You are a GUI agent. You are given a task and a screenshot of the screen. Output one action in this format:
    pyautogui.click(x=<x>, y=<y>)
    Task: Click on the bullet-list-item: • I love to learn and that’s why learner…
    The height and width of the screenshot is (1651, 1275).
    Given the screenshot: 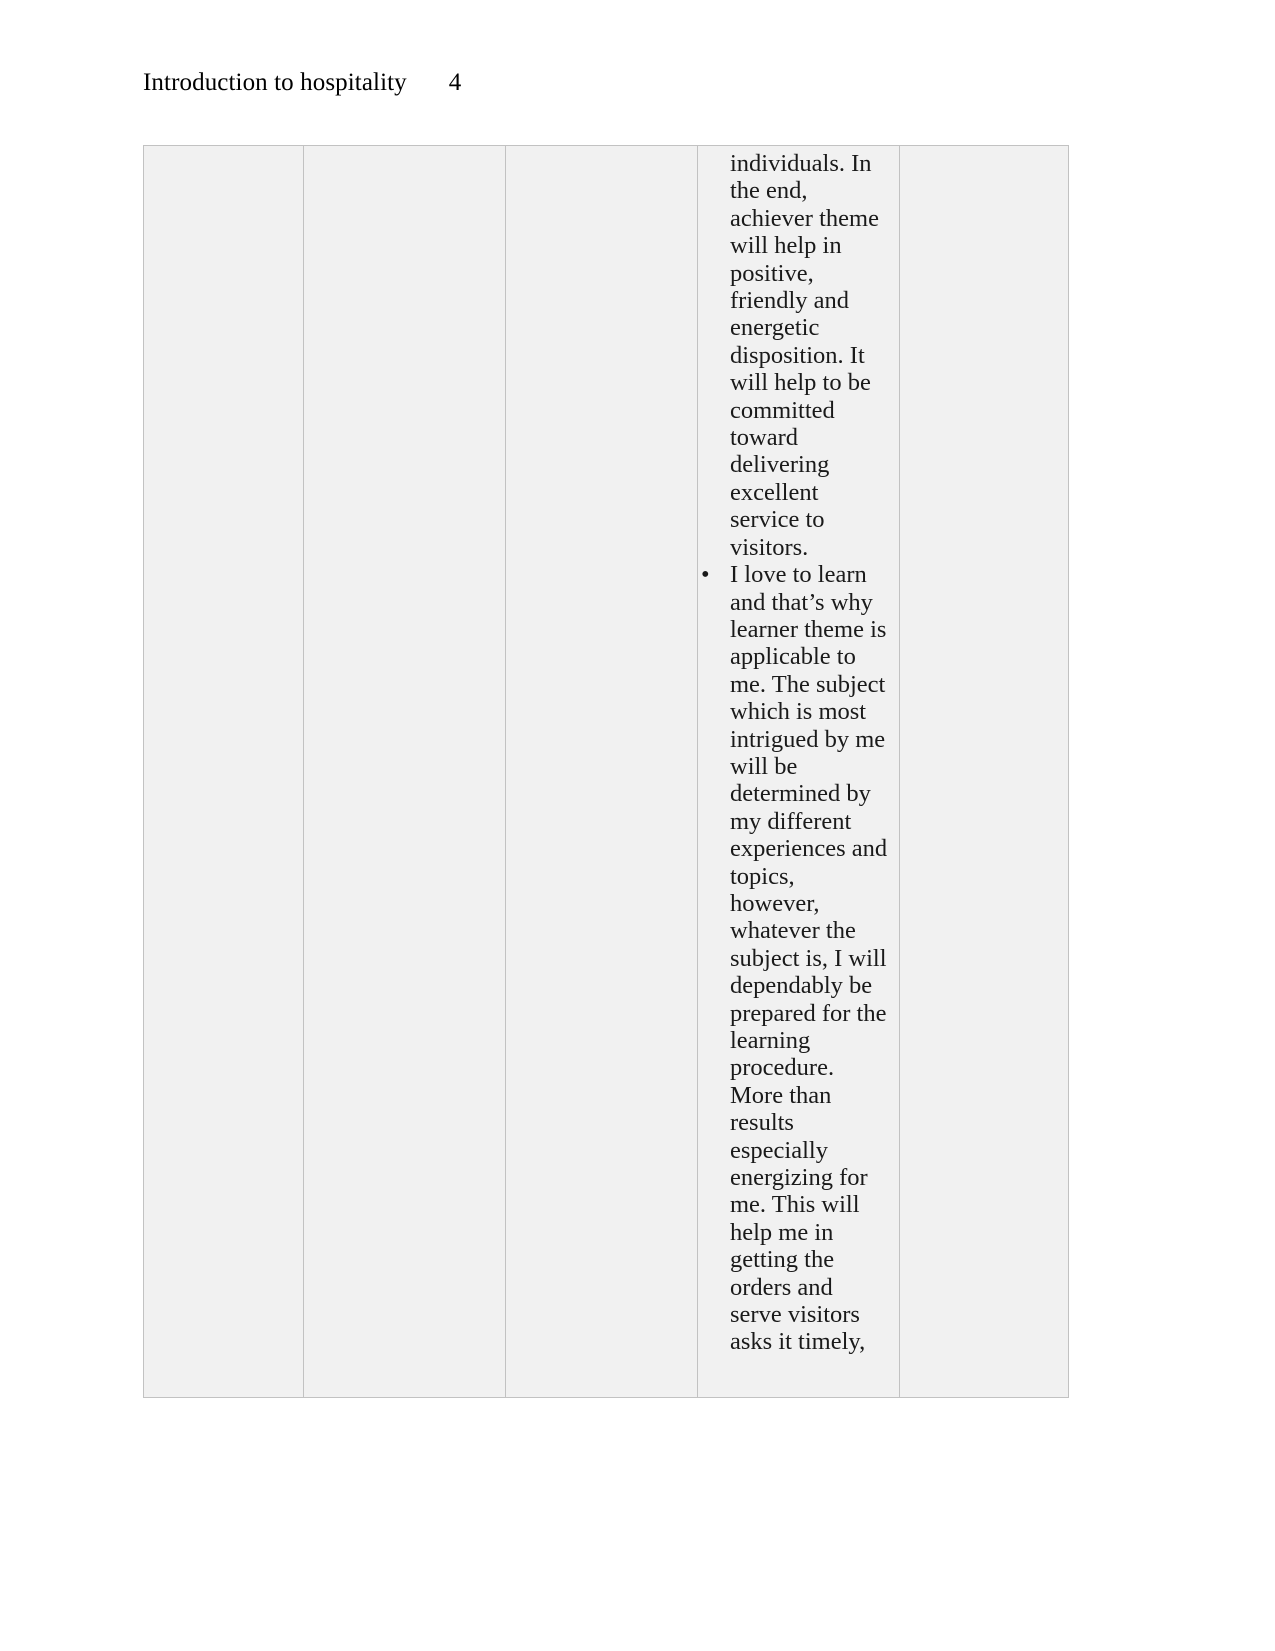 What is the action you would take?
    pyautogui.click(x=795, y=958)
    